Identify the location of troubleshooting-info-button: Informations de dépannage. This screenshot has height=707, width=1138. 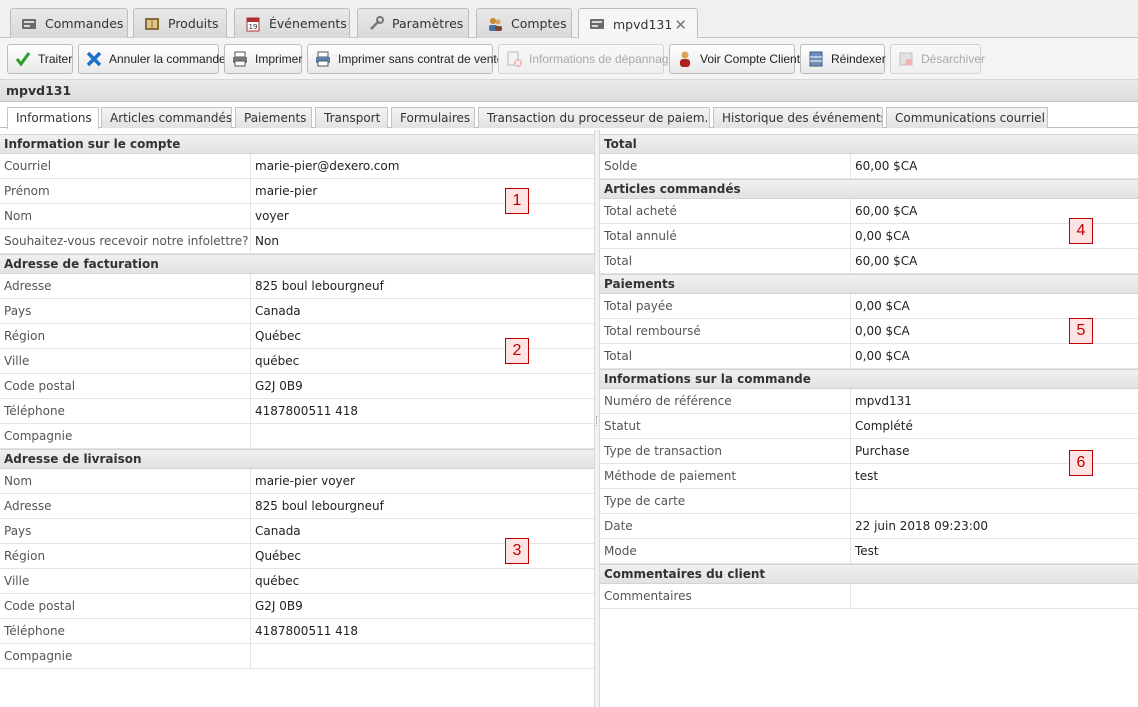
(586, 59).